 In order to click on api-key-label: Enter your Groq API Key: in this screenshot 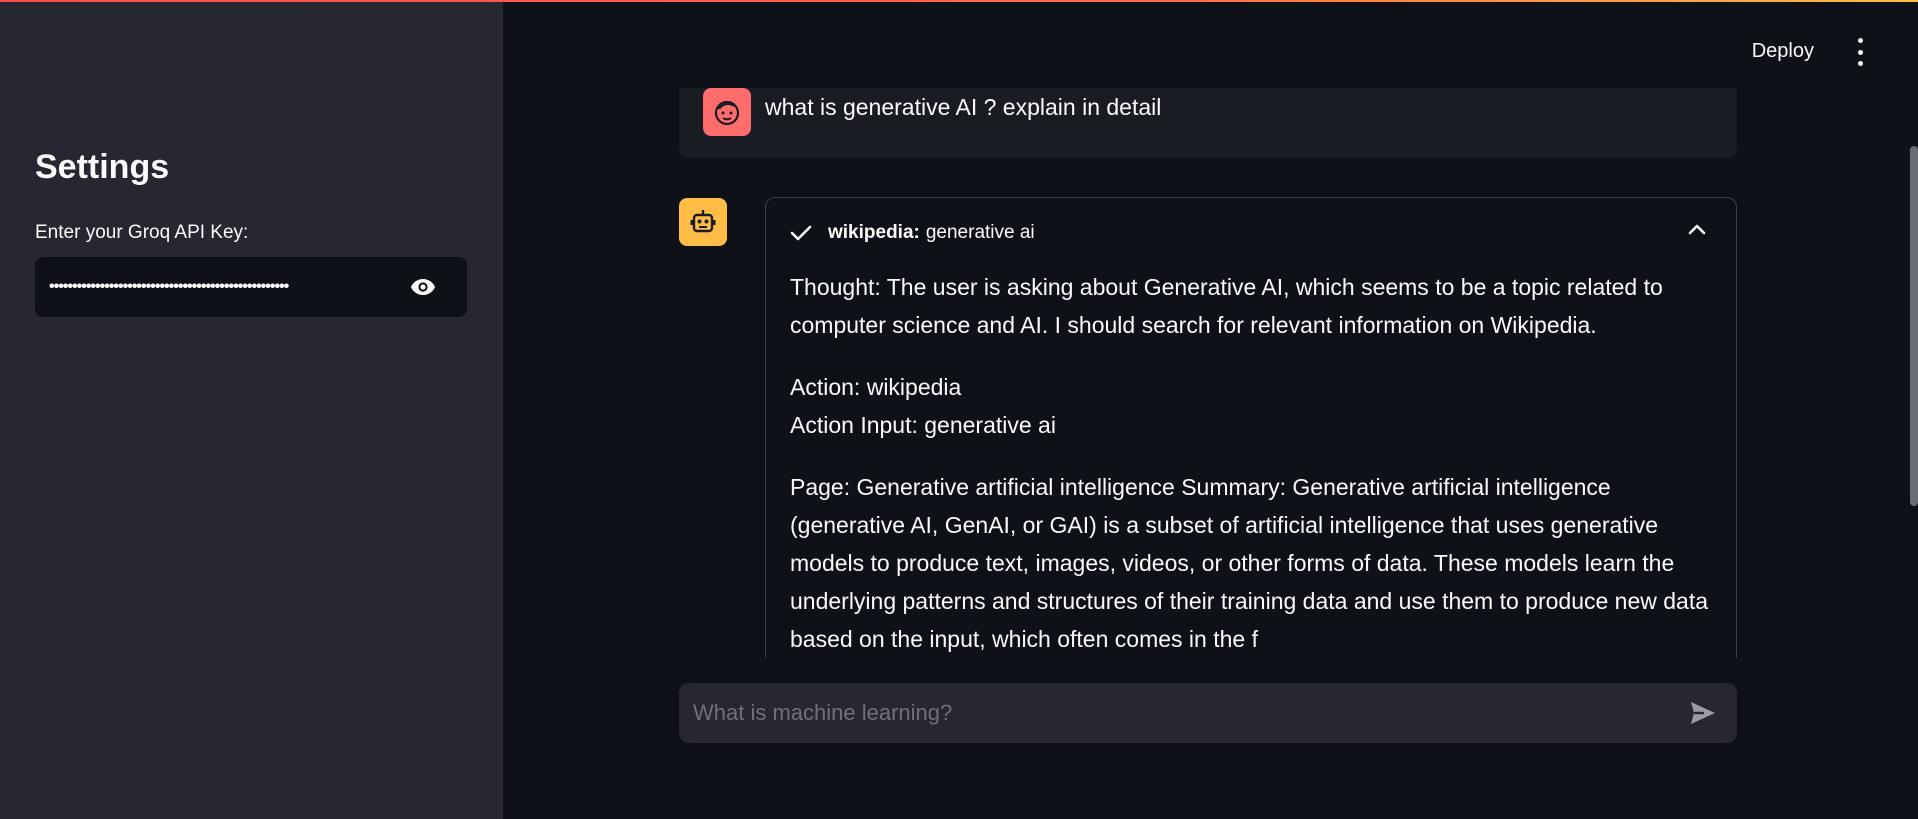, I will do `click(142, 232)`.